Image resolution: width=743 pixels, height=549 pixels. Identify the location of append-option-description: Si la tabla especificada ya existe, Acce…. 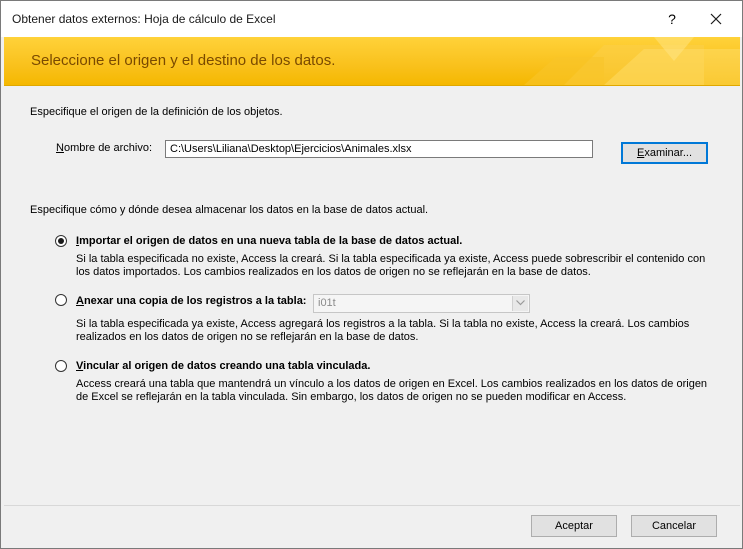
(383, 330).